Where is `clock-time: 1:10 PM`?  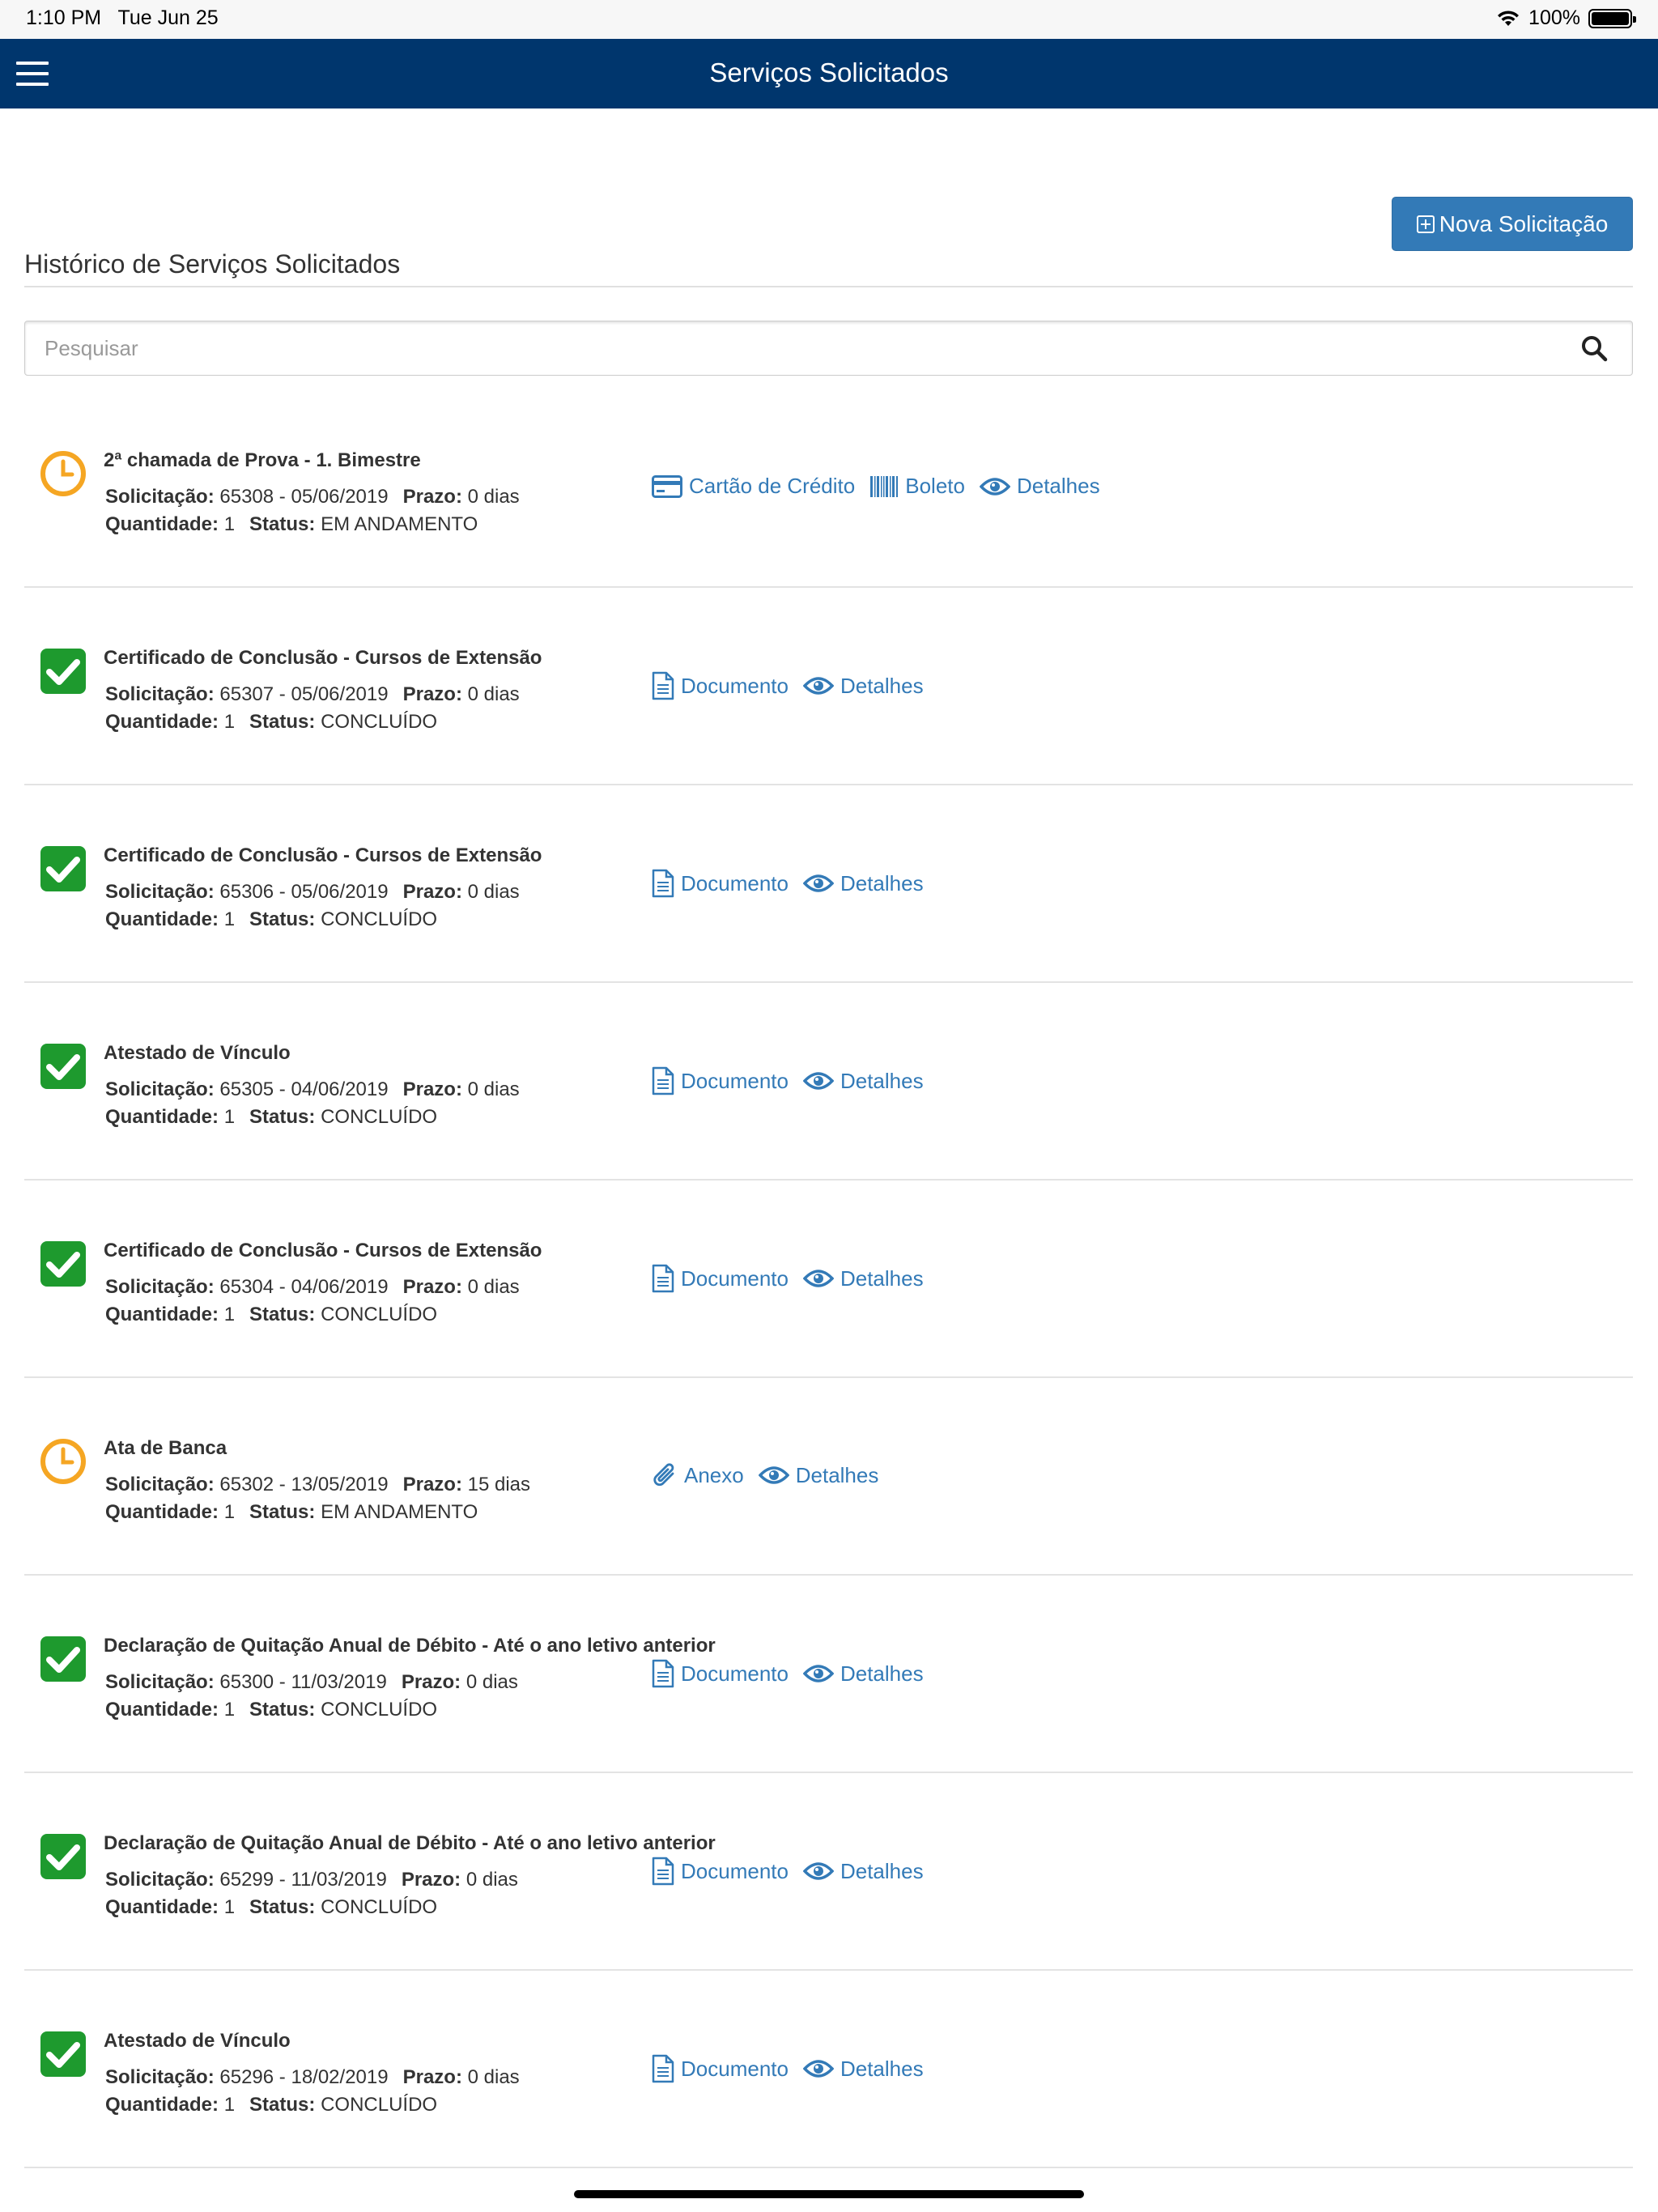 clock-time: 1:10 PM is located at coordinates (64, 18).